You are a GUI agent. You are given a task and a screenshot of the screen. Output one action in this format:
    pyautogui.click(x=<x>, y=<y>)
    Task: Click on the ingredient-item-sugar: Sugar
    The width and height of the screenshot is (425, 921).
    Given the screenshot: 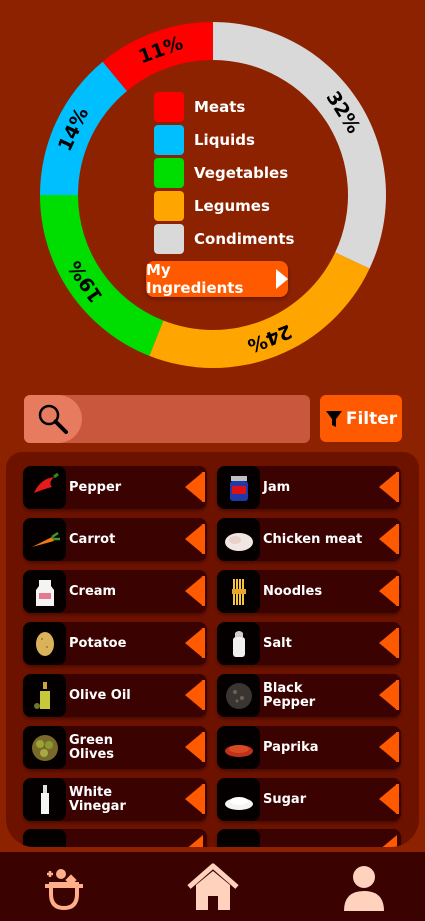 What is the action you would take?
    pyautogui.click(x=309, y=799)
    